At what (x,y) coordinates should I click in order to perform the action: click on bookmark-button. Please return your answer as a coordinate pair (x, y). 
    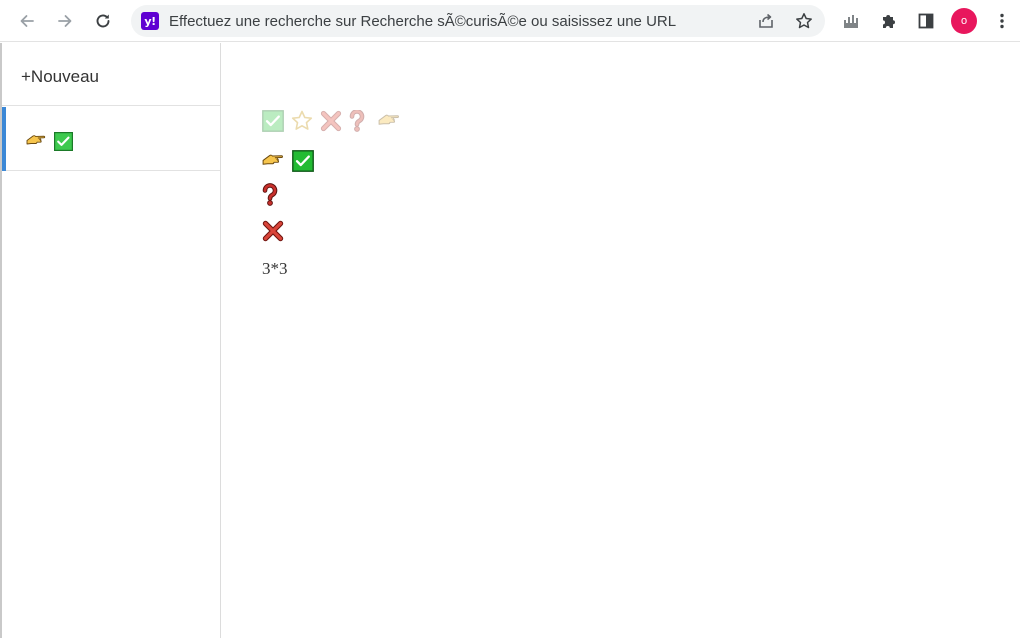
    Looking at the image, I should click on (804, 21).